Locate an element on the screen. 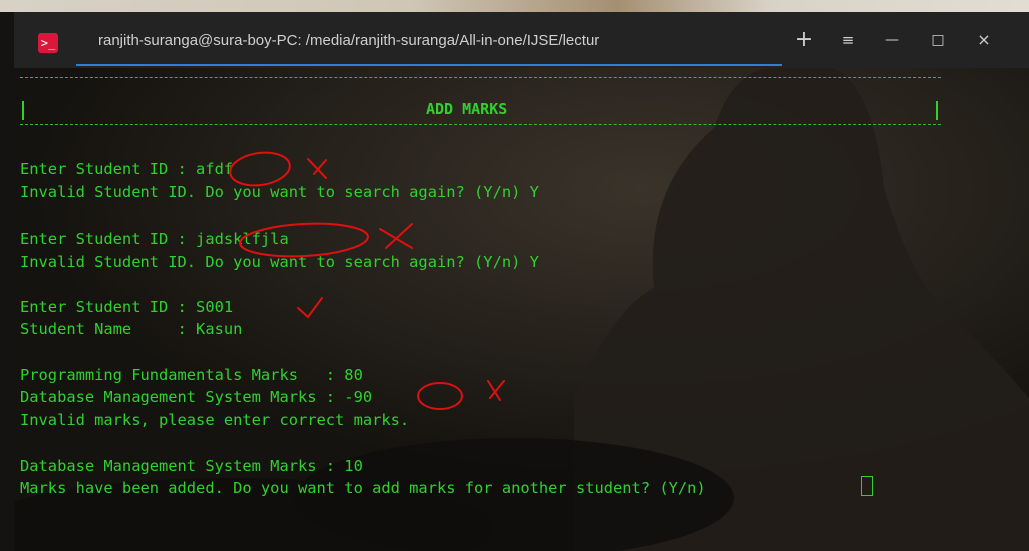  page-title: ADD MARKS is located at coordinates (467, 109).